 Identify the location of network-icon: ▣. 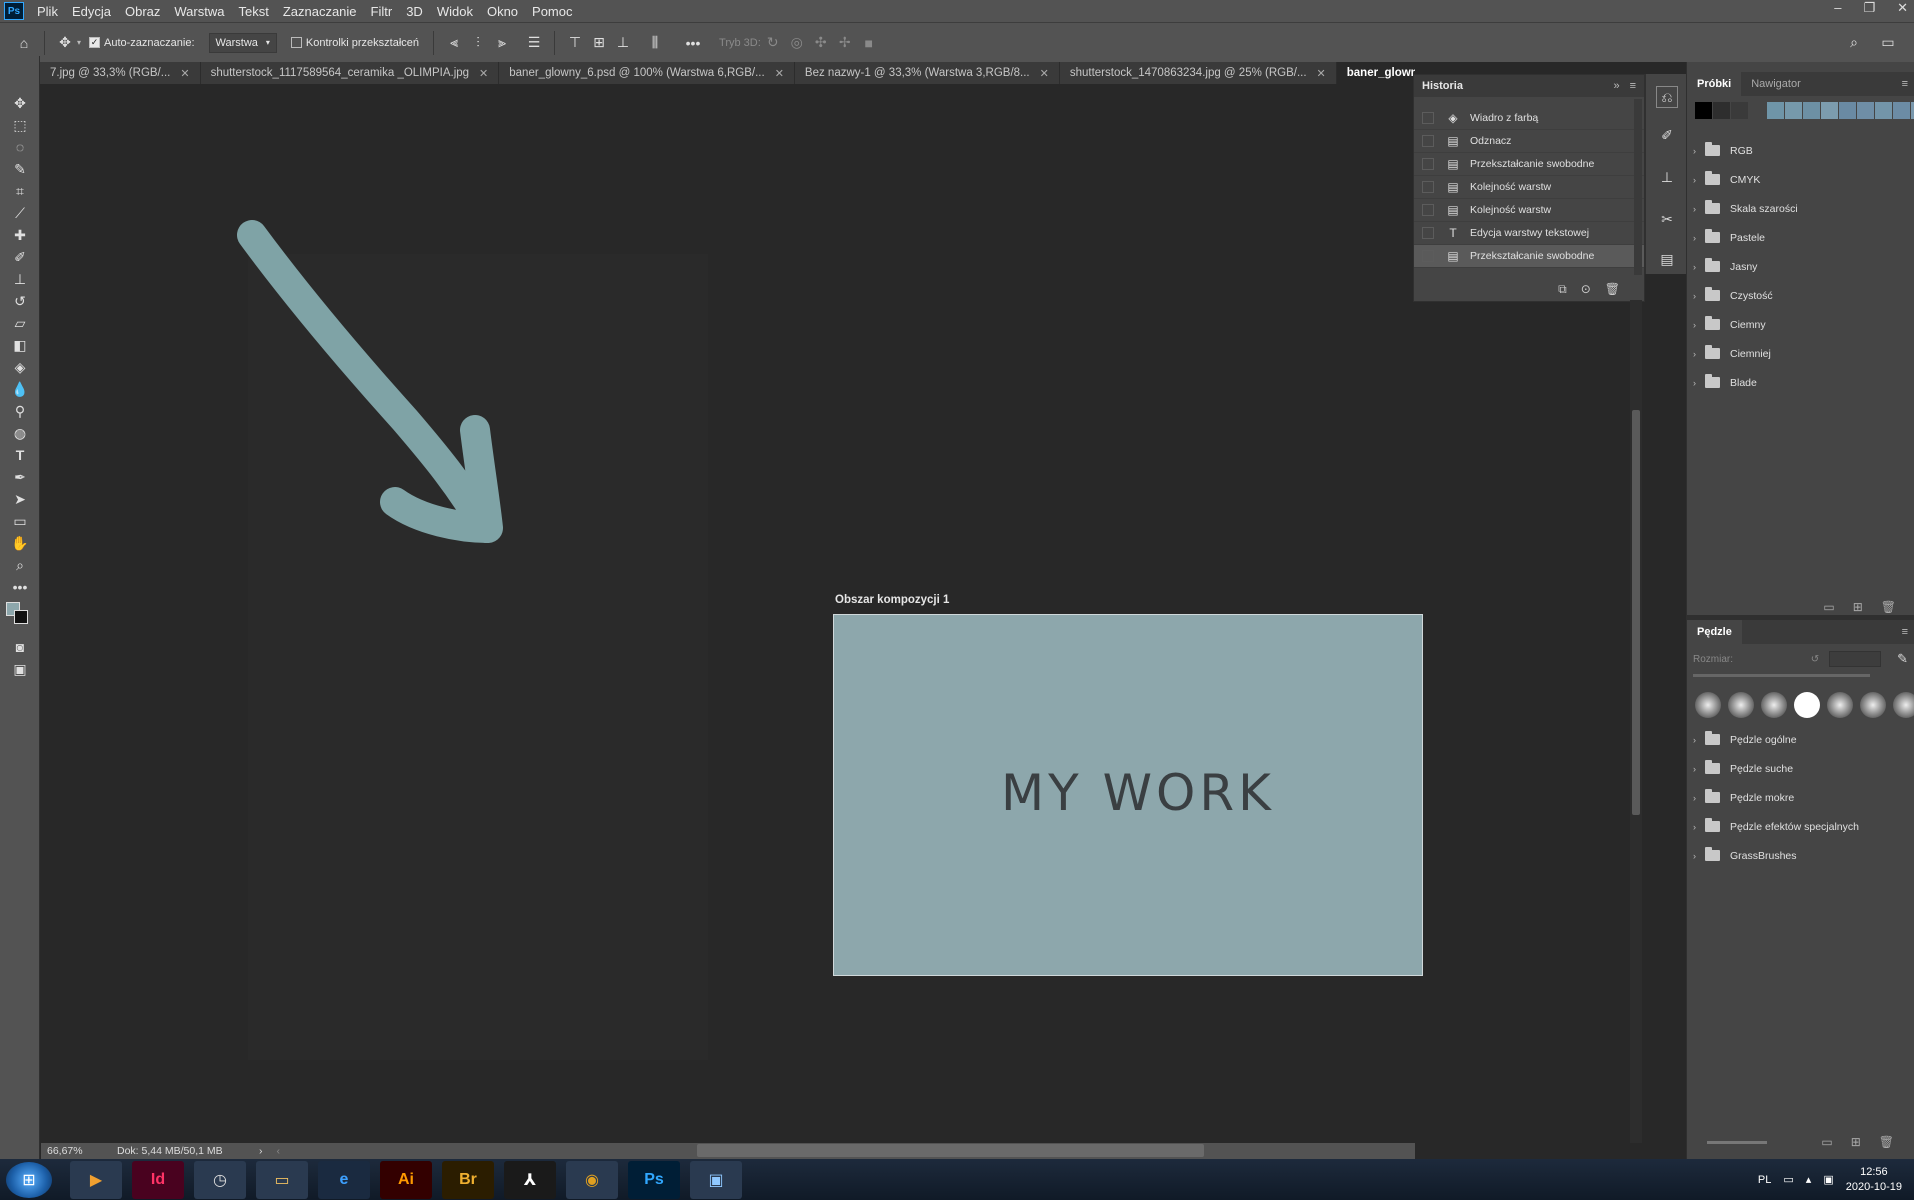
(1828, 1179).